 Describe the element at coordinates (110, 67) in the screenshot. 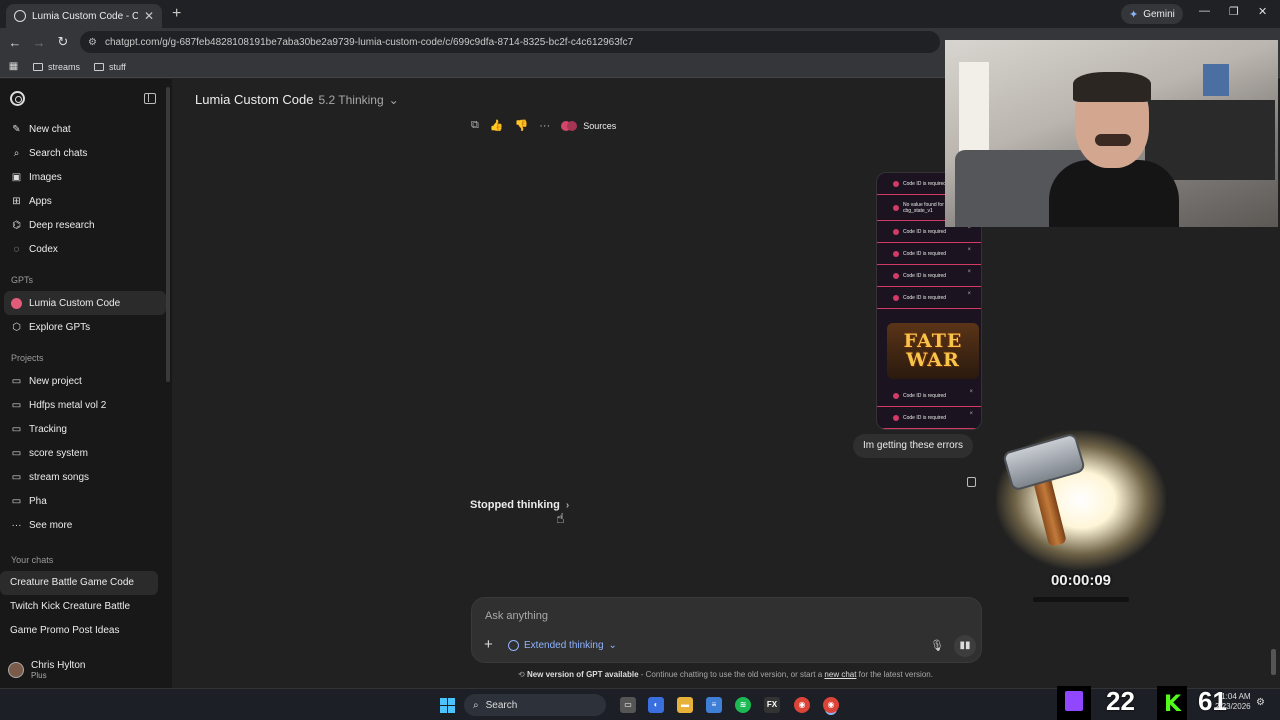

I see `bookmark-folder-stuff: stuff` at that location.